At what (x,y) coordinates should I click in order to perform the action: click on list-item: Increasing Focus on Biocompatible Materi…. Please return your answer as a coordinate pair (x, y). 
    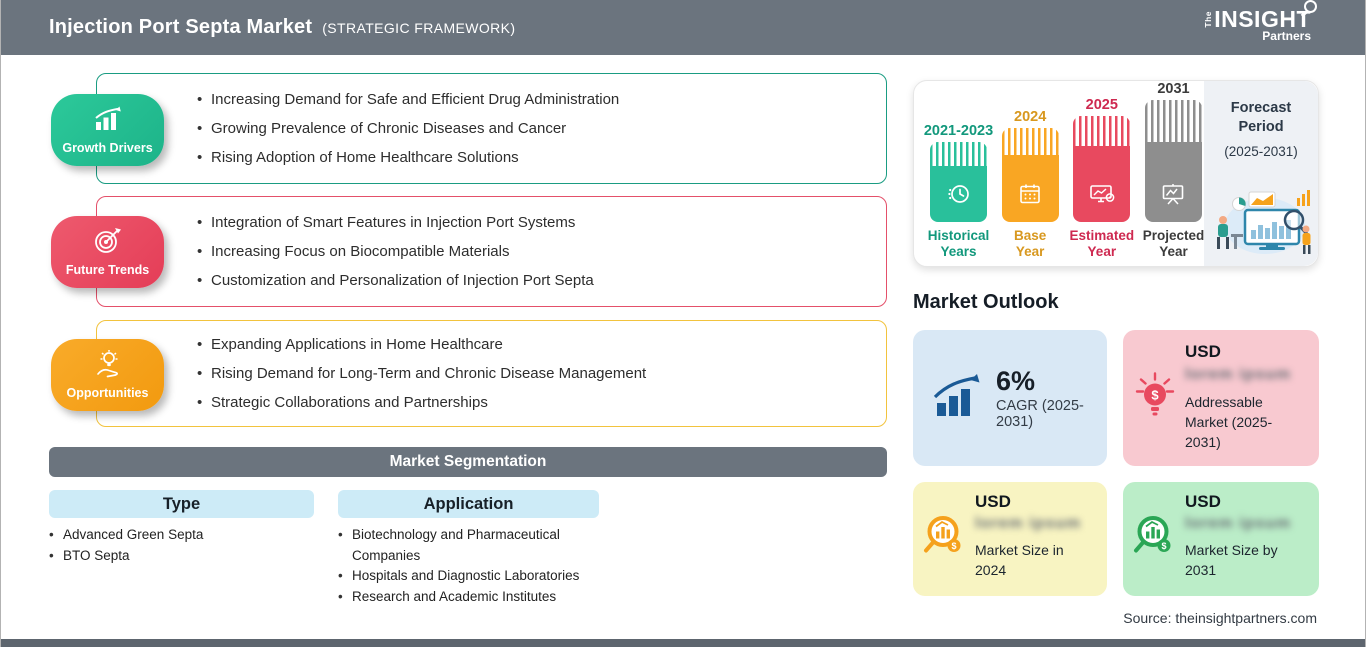
    Looking at the image, I should click on (529, 251).